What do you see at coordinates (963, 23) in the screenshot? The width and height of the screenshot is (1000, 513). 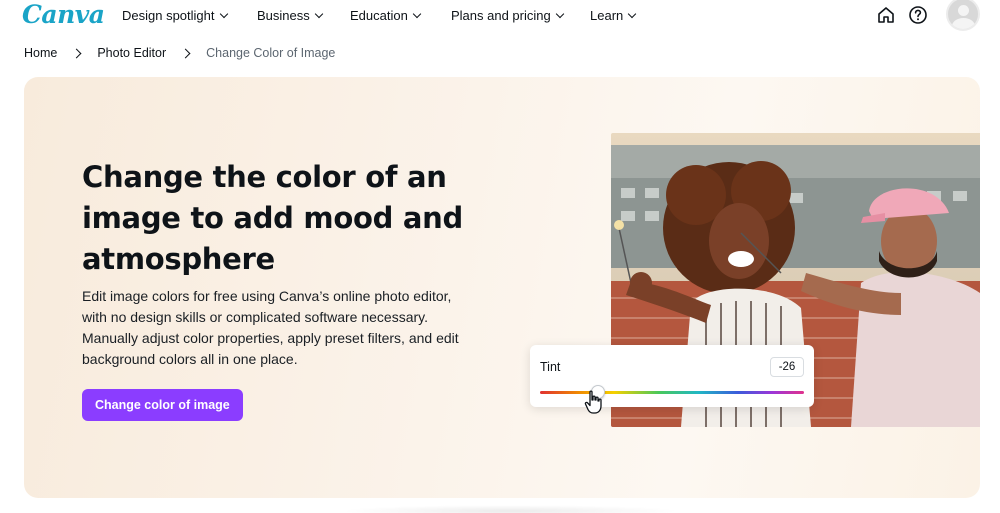 I see `avatar-body` at bounding box center [963, 23].